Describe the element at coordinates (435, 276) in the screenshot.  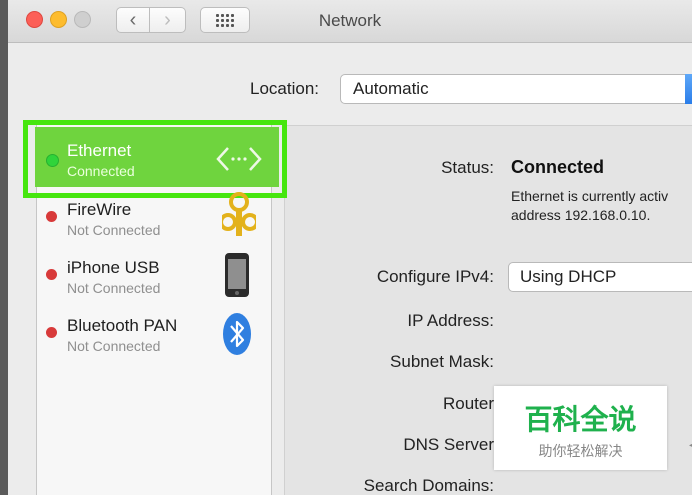
I see `configure-ipv4-label: Configure IPv4:` at that location.